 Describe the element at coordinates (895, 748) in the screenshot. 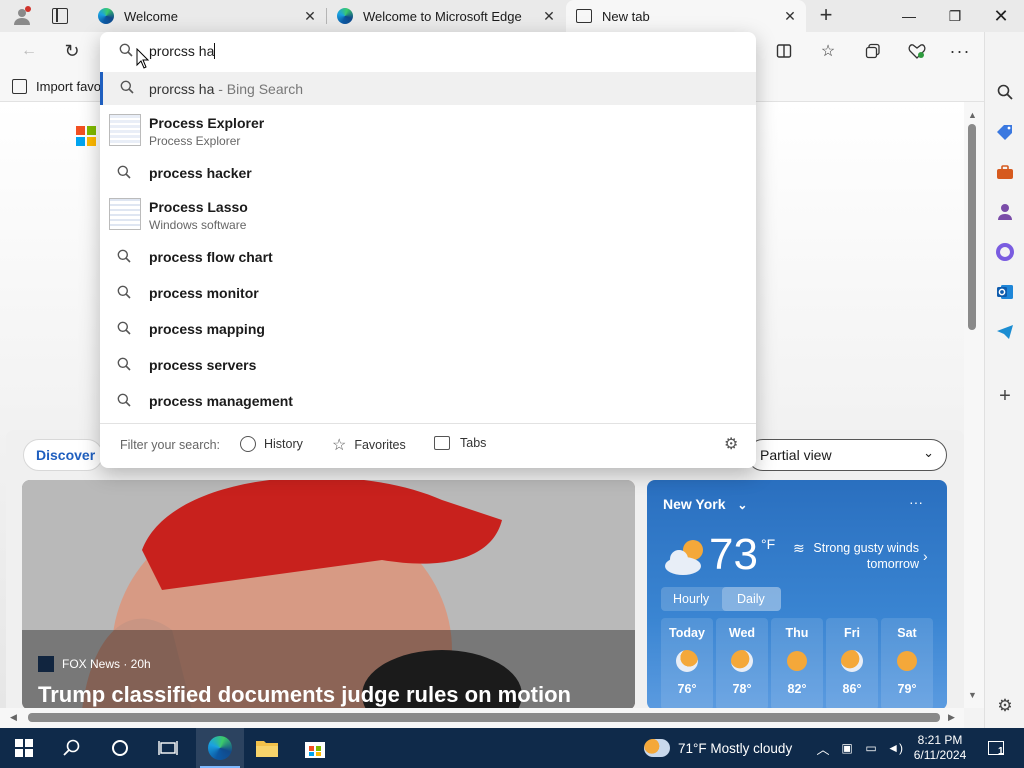

I see `volume-icon: ◄)` at that location.